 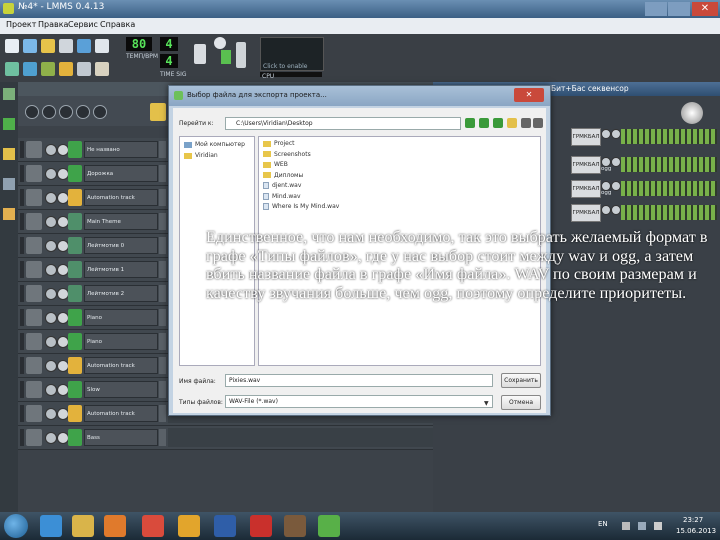 I want to click on file-item: WEB, so click(x=275, y=164).